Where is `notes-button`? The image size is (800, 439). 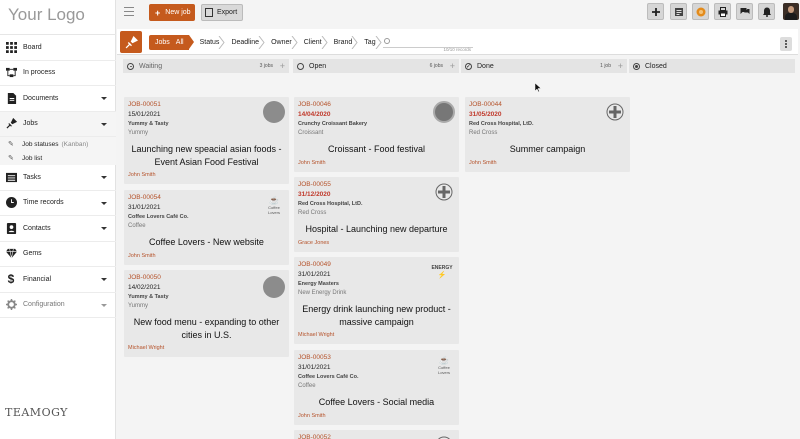 notes-button is located at coordinates (678, 11).